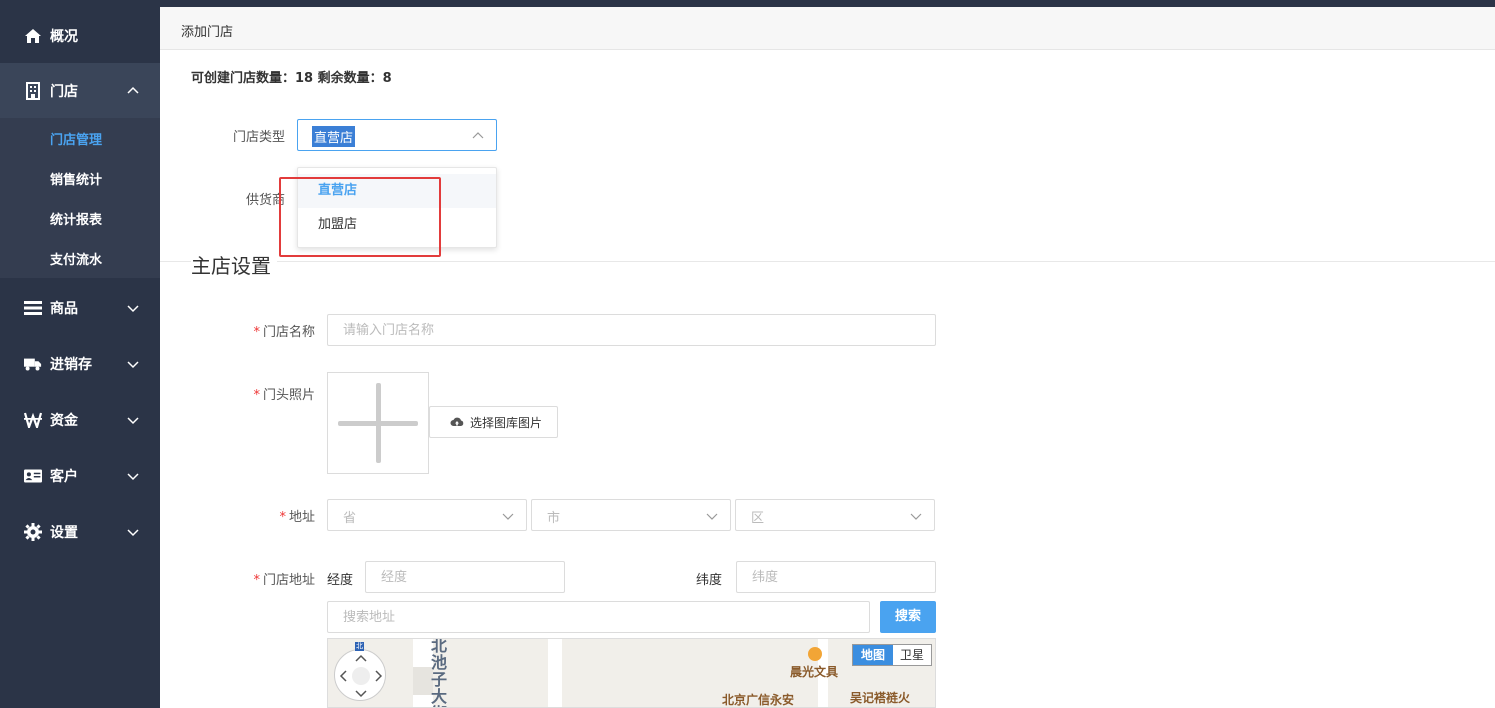 This screenshot has width=1495, height=708. Describe the element at coordinates (265, 200) in the screenshot. I see `supplier-label: 供货商` at that location.